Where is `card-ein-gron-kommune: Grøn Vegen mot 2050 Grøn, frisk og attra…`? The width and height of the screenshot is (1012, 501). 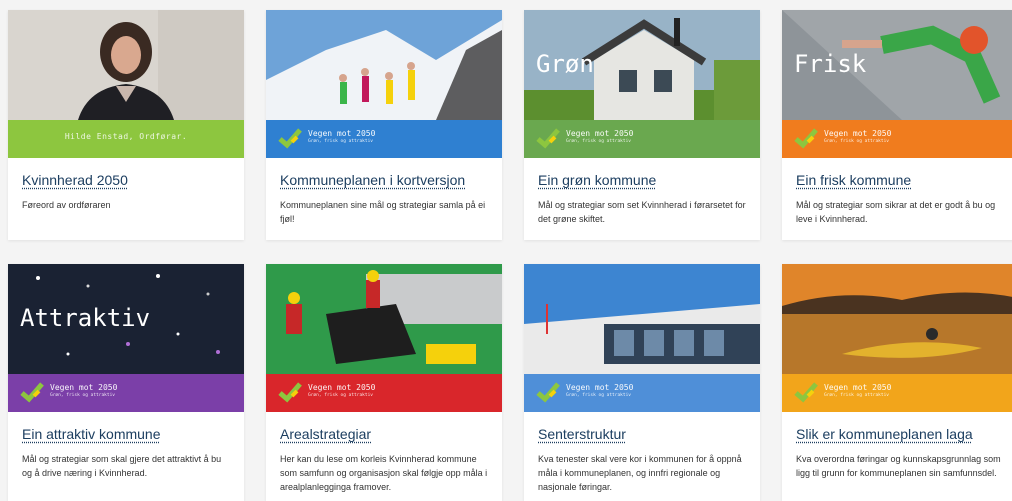 card-ein-gron-kommune: Grøn Vegen mot 2050 Grøn, frisk og attra… is located at coordinates (642, 125).